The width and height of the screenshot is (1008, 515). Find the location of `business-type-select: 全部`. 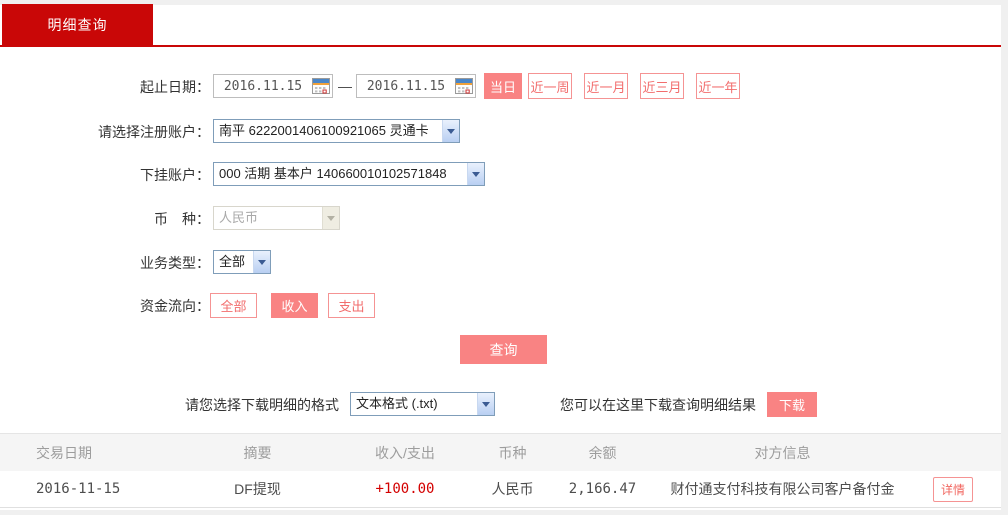

business-type-select: 全部 is located at coordinates (242, 262).